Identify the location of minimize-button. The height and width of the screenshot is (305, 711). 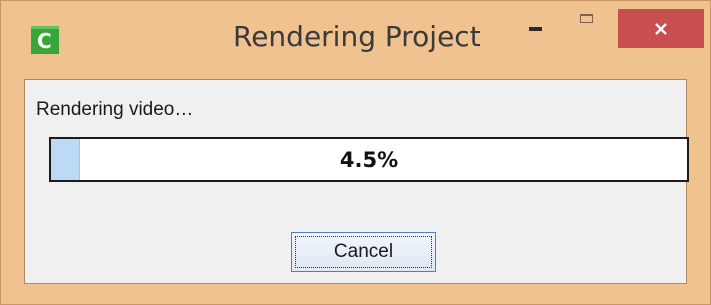
(537, 29).